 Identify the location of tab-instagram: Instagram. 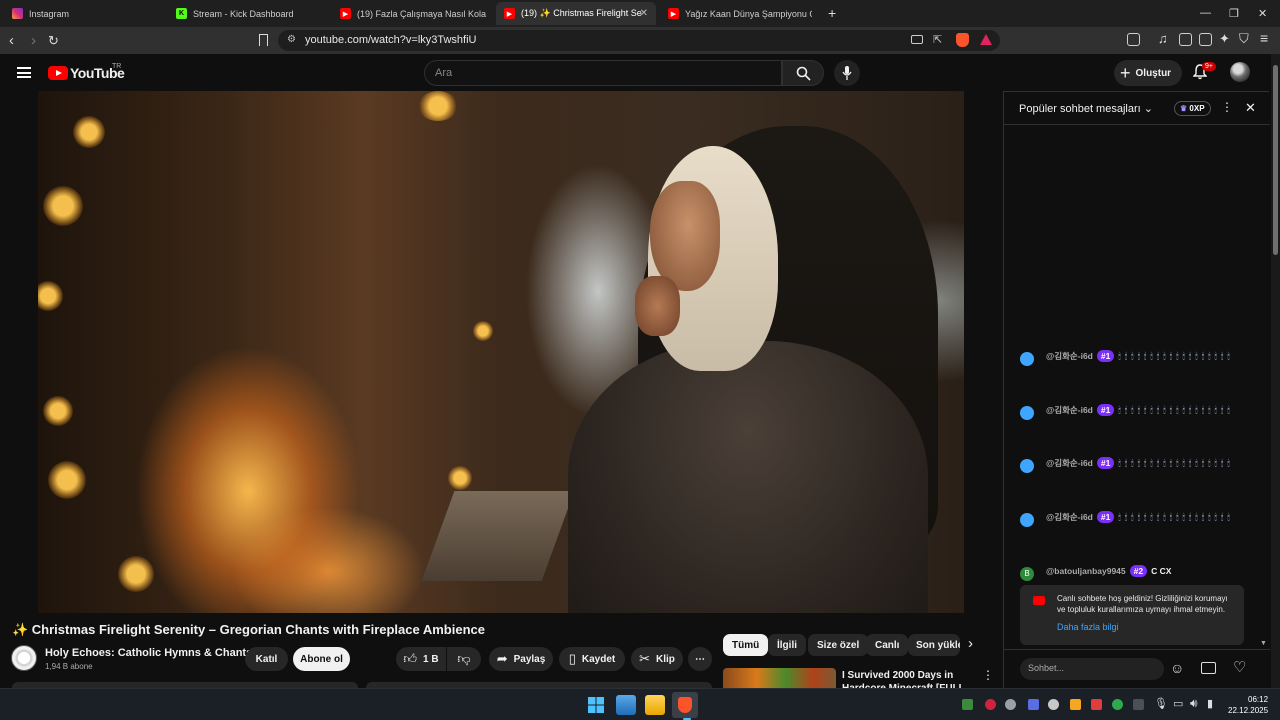
(86, 13).